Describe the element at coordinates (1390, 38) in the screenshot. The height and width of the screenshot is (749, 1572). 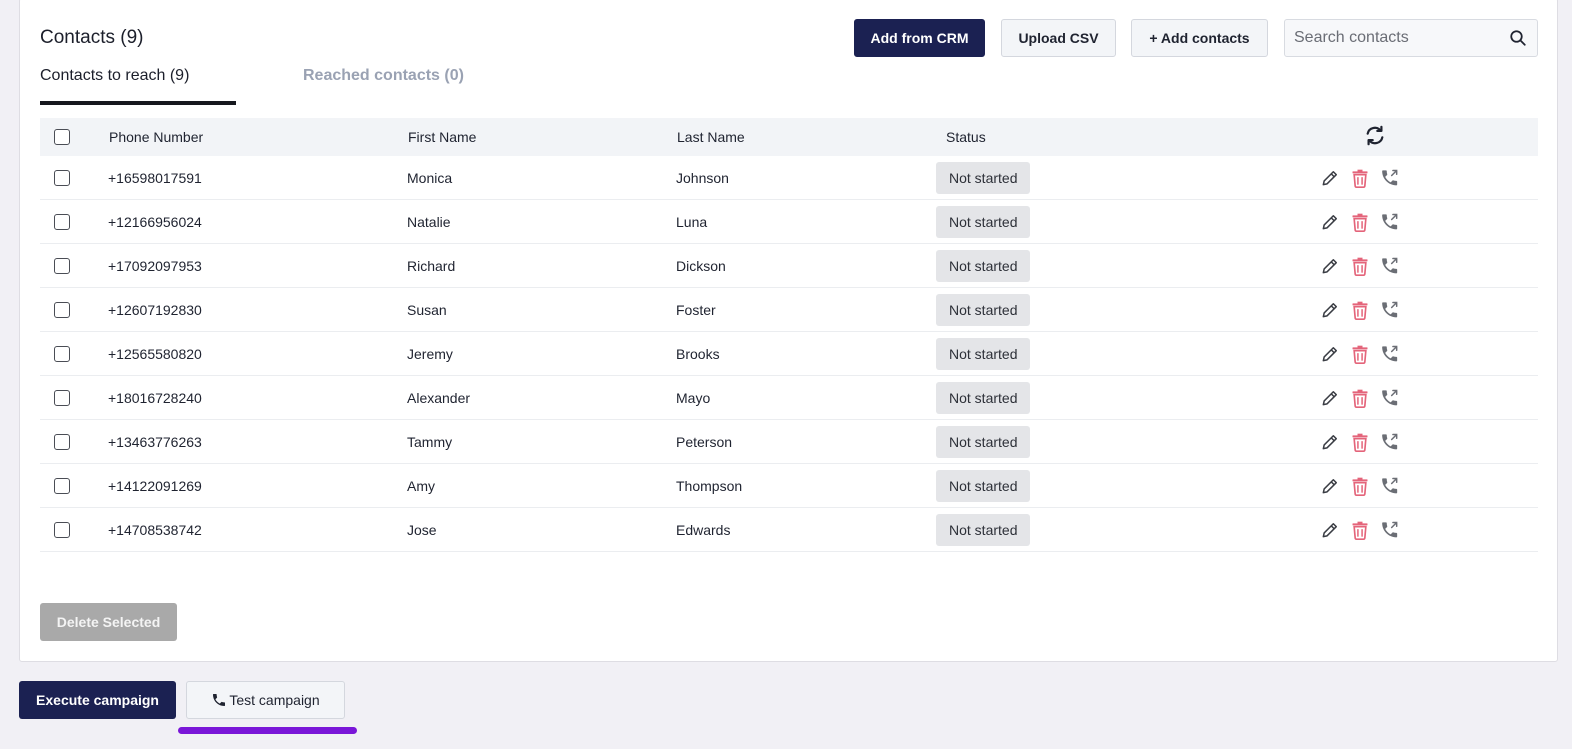
I see `search-input` at that location.